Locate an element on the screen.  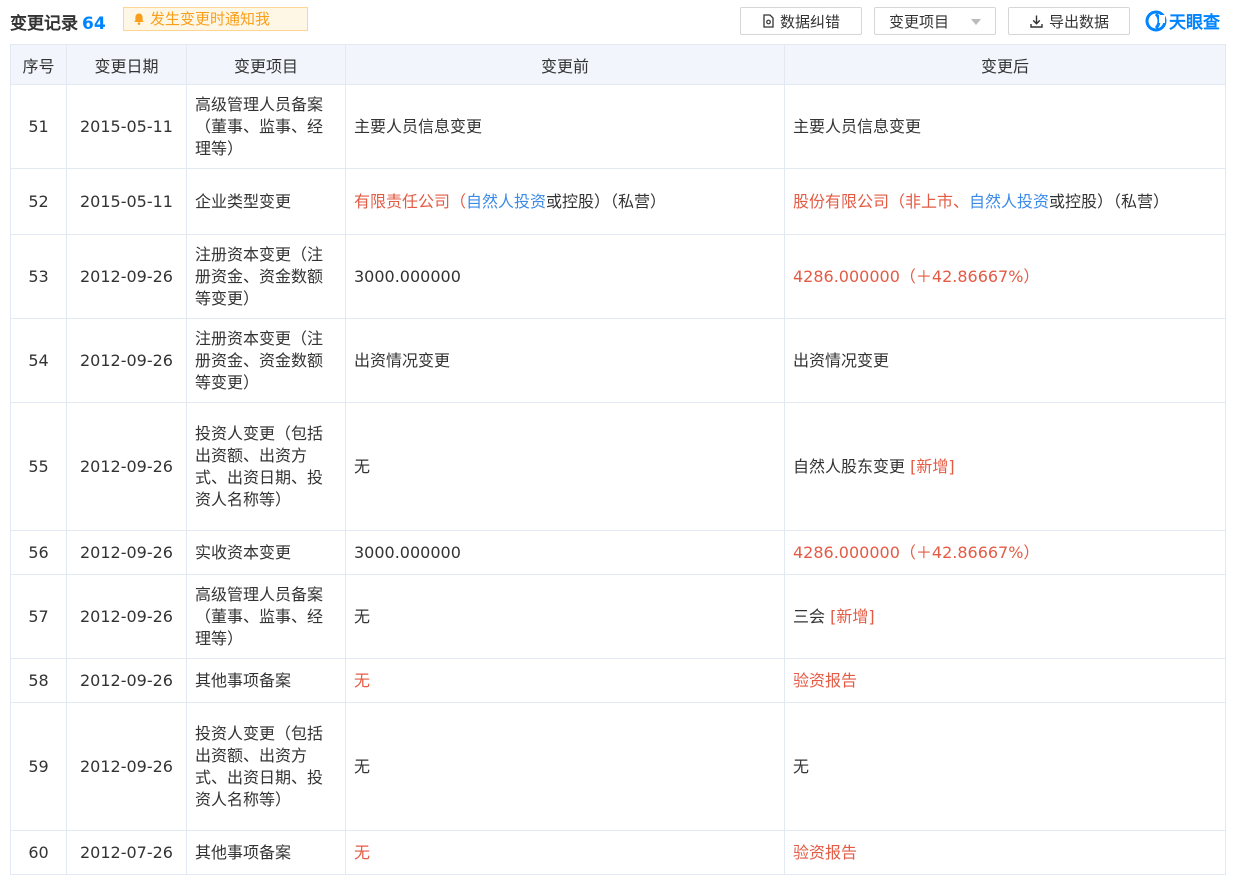
section-title: 变更记录 64 is located at coordinates (58, 21).